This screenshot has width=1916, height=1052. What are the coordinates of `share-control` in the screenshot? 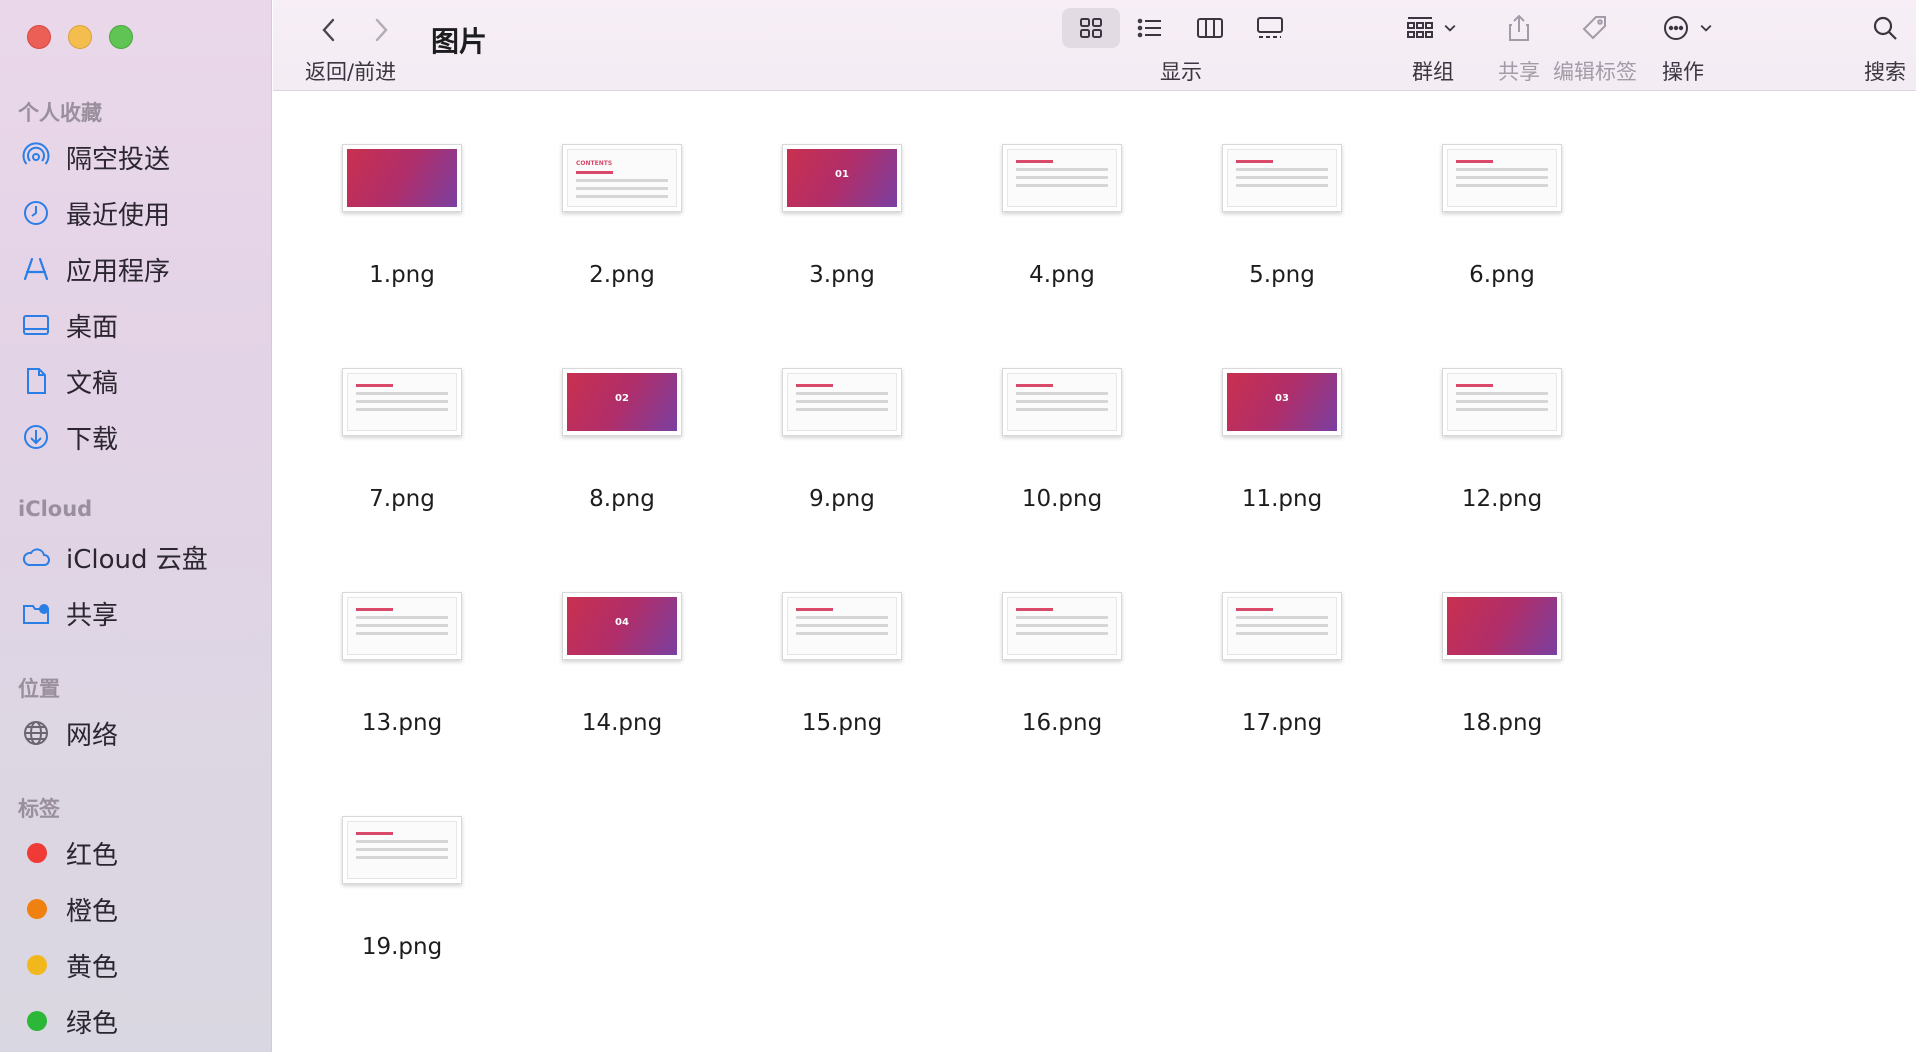 It's located at (1519, 28).